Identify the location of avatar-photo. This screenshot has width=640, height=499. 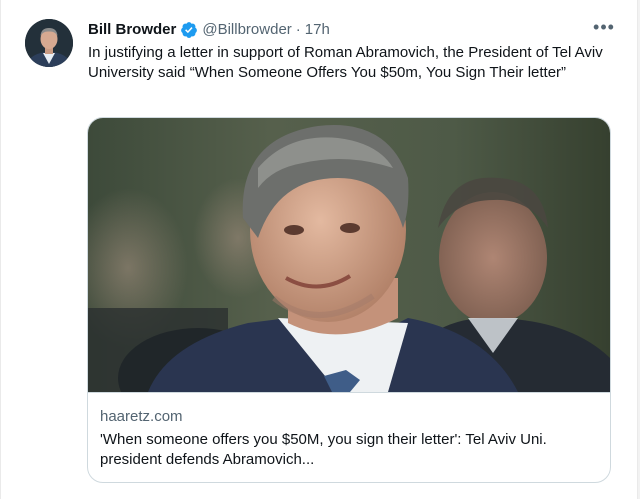
(49, 43).